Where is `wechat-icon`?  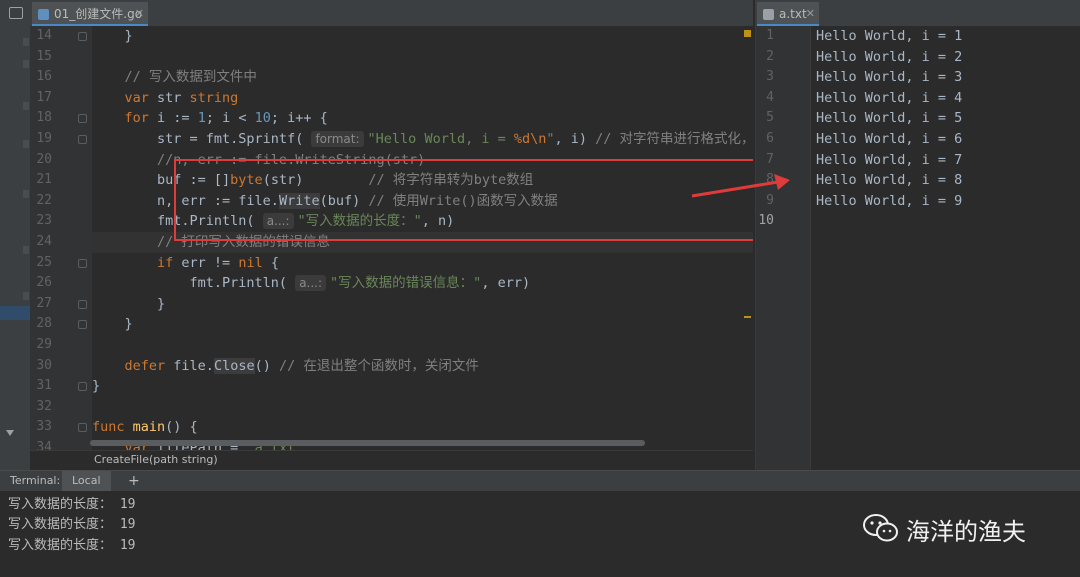
wechat-icon is located at coordinates (880, 528).